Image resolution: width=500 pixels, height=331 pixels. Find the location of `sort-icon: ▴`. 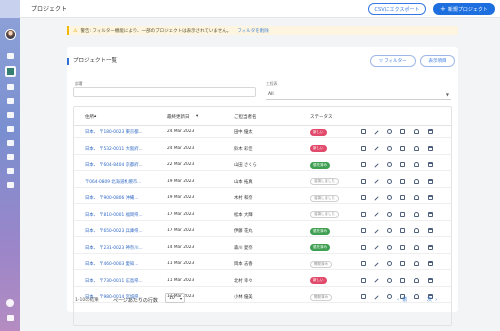

sort-icon: ▴ is located at coordinates (95, 116).